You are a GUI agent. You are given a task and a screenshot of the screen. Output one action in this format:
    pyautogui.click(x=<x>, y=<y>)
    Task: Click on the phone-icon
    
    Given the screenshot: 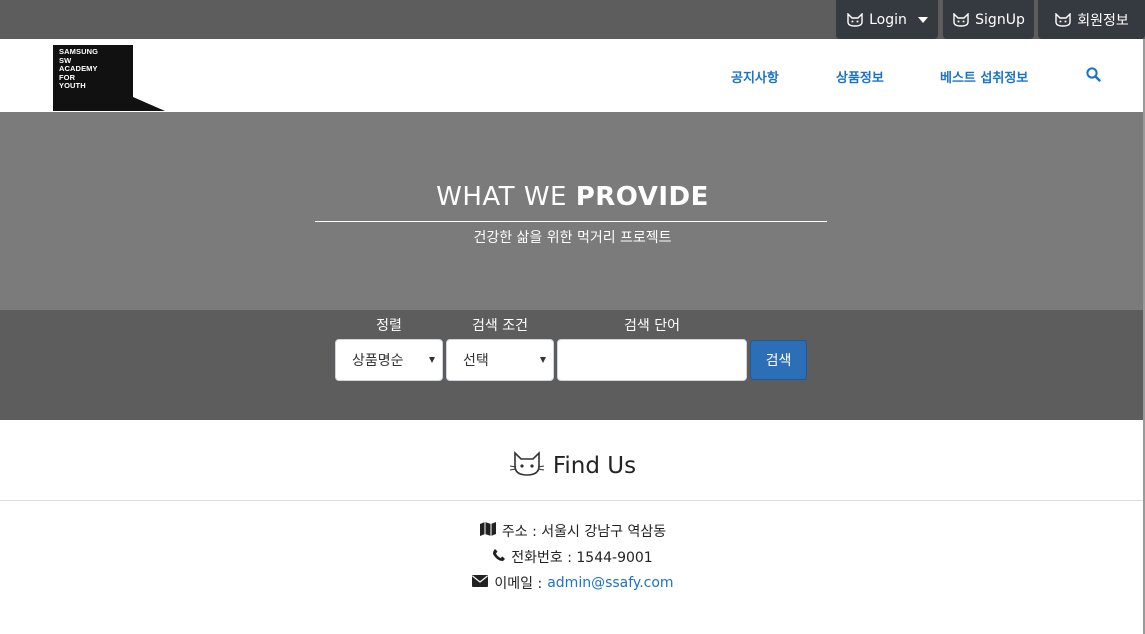 What is the action you would take?
    pyautogui.click(x=499, y=557)
    